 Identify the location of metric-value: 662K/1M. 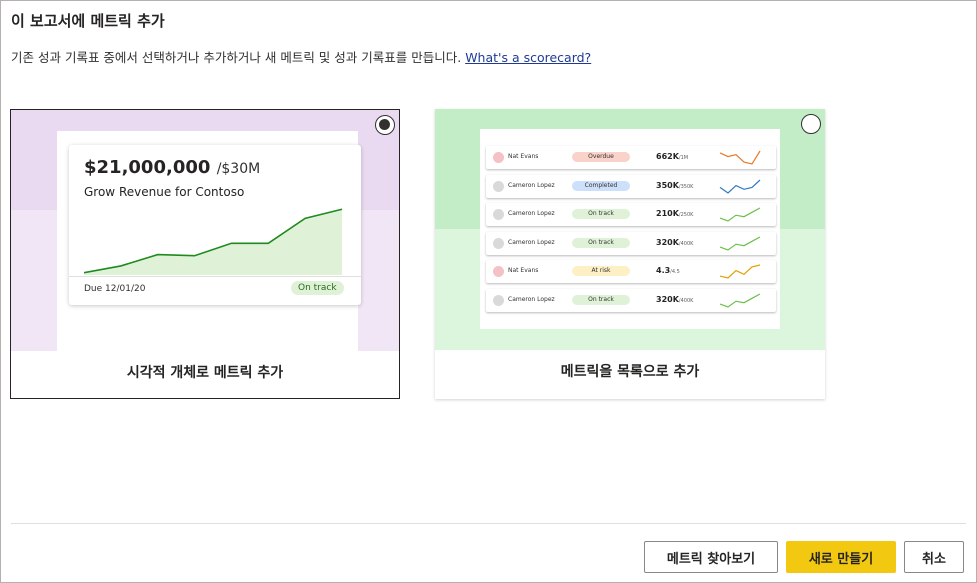
(672, 156).